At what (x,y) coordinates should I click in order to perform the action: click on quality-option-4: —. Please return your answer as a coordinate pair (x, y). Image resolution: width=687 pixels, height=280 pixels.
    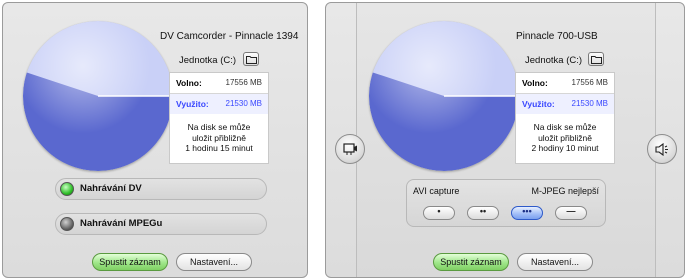
    Looking at the image, I should click on (571, 213).